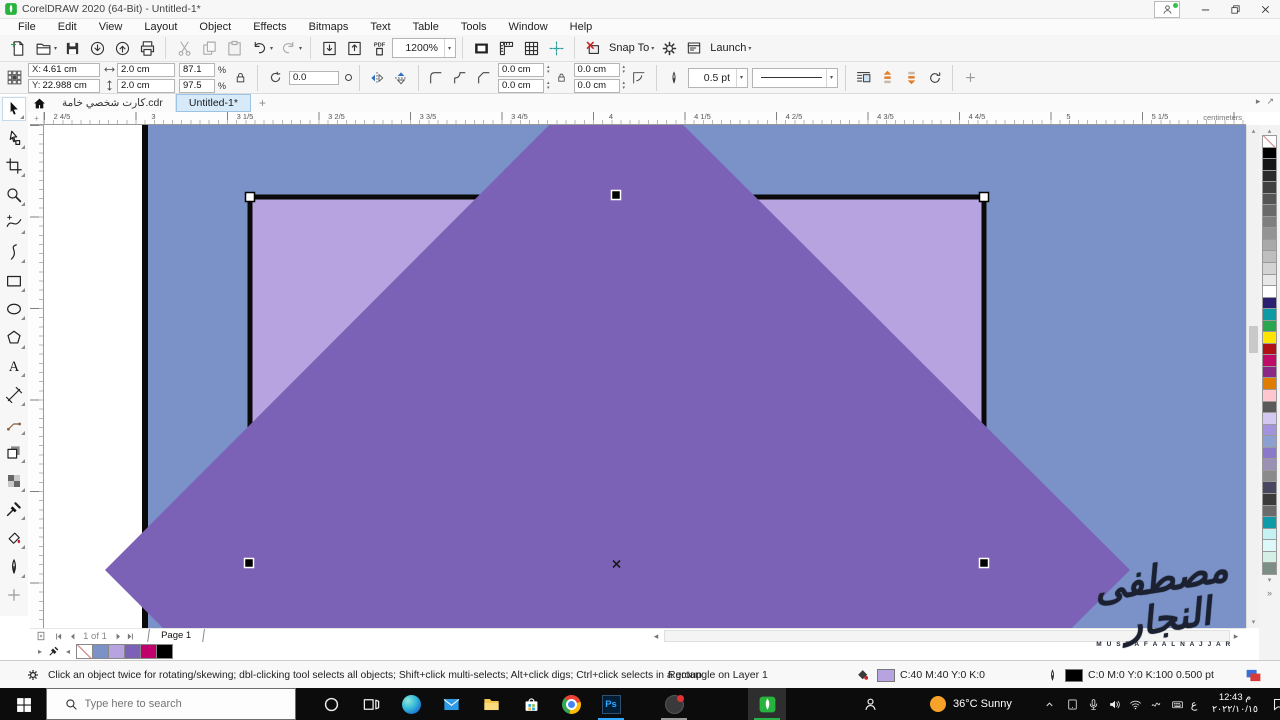 The width and height of the screenshot is (1280, 720). What do you see at coordinates (1114, 704) in the screenshot?
I see `speaker-icon` at bounding box center [1114, 704].